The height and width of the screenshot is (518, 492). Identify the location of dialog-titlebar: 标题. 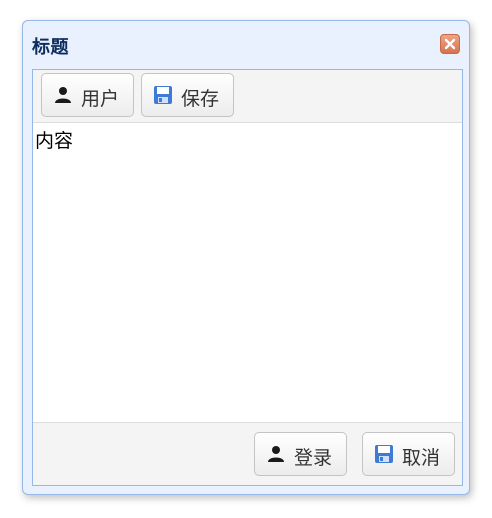
(246, 45).